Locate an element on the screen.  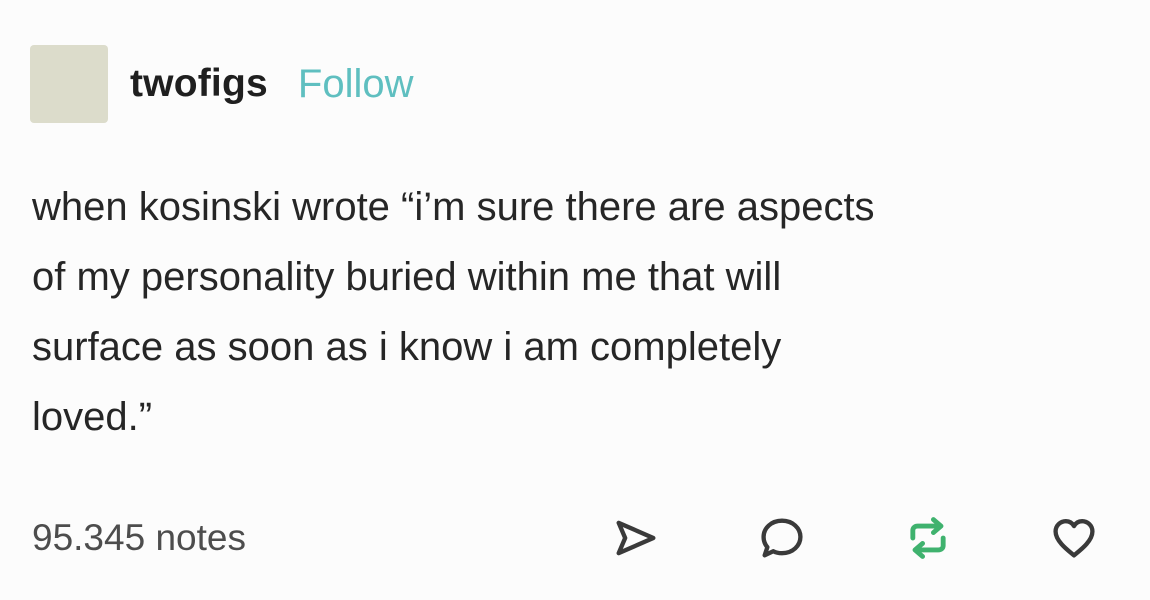
comment-icon is located at coordinates (782, 538).